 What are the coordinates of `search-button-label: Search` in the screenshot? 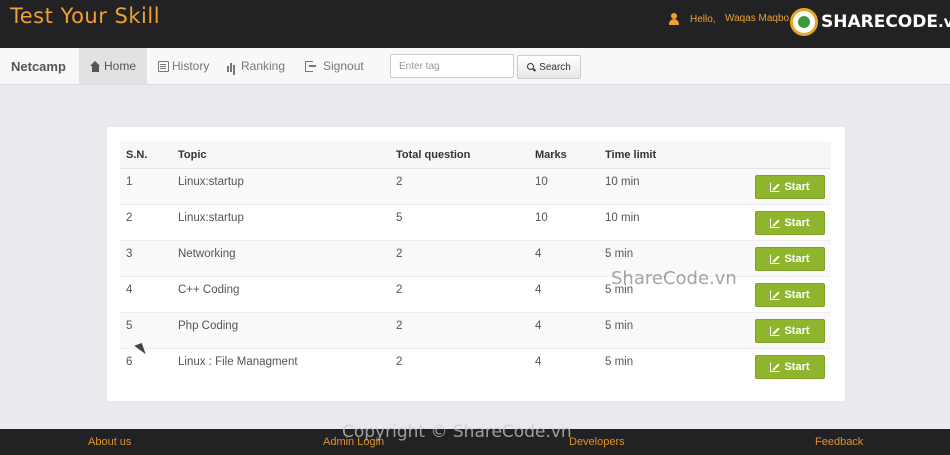 It's located at (555, 67).